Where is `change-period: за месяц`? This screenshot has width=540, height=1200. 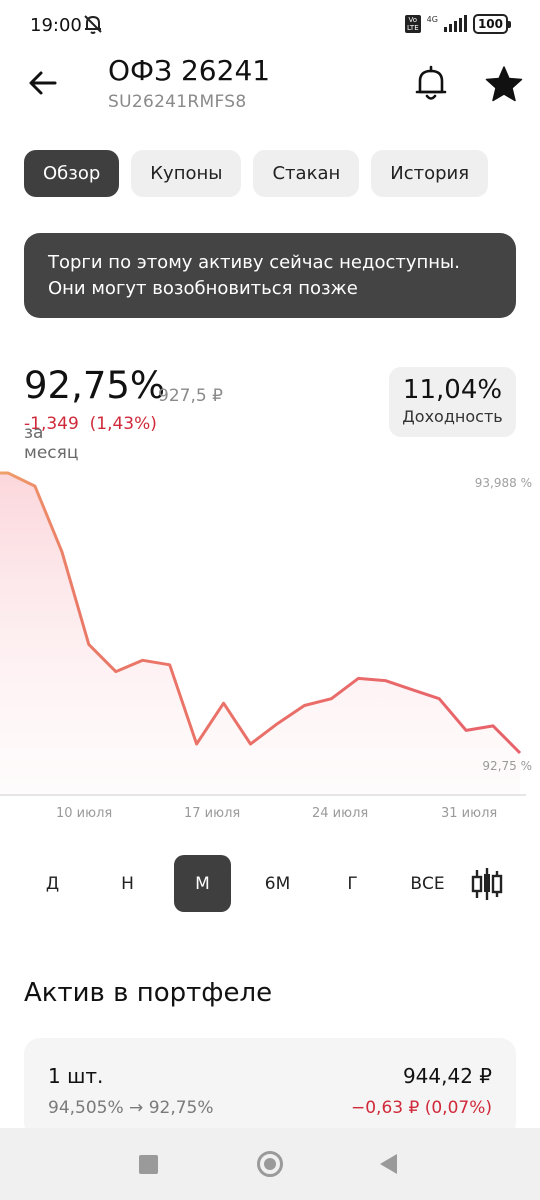 change-period: за месяц is located at coordinates (51, 442).